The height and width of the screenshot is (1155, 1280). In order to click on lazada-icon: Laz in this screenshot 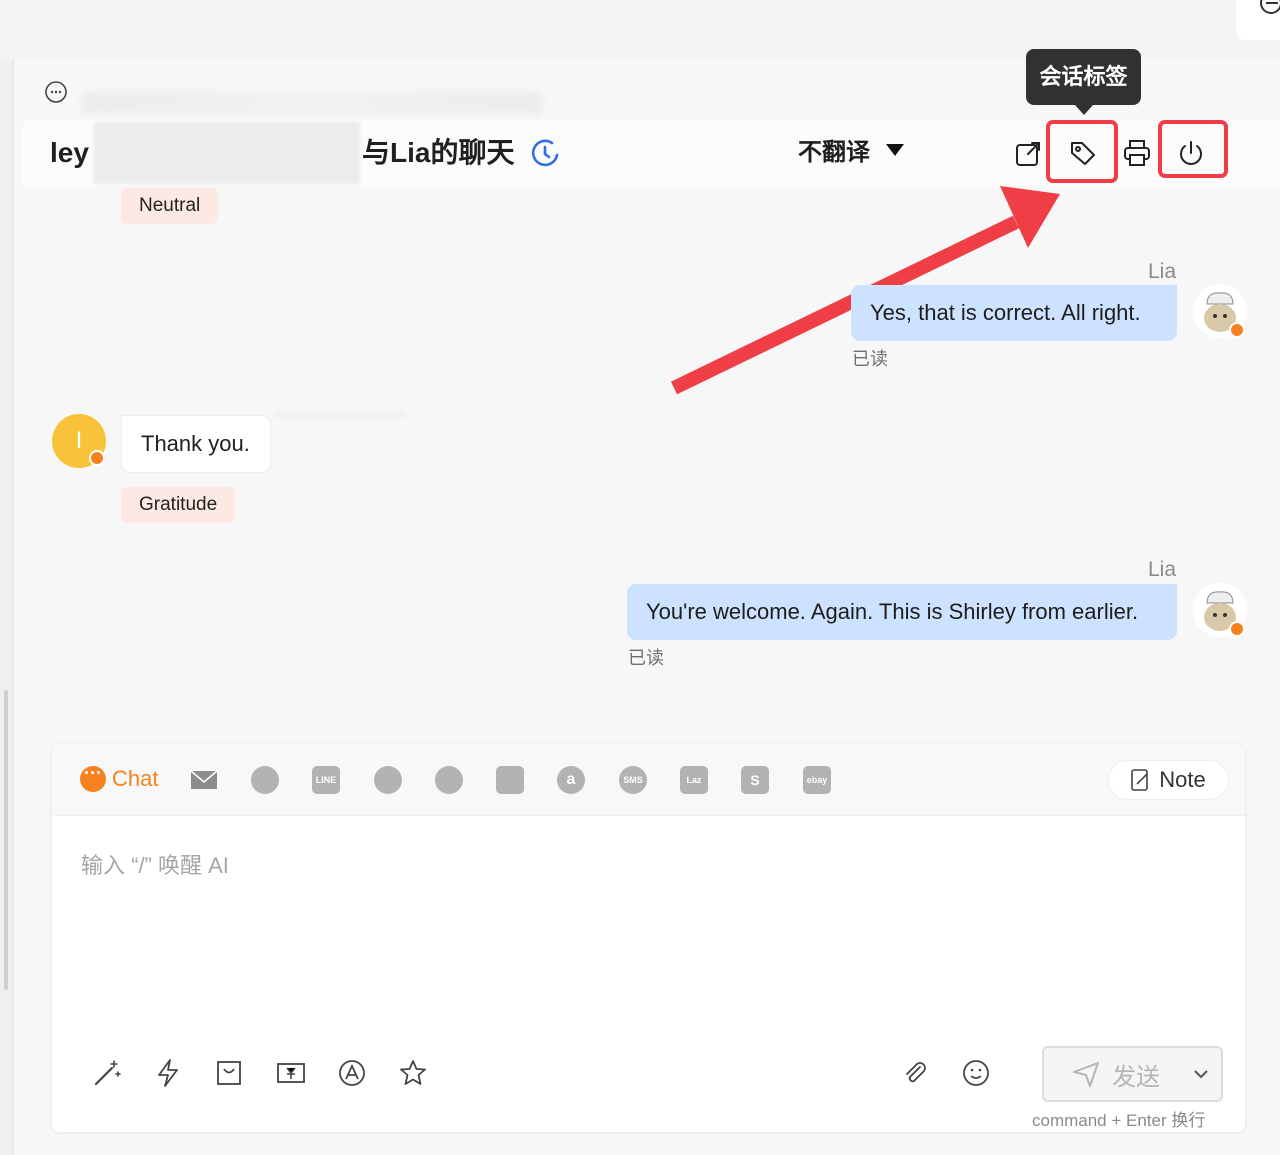, I will do `click(694, 780)`.